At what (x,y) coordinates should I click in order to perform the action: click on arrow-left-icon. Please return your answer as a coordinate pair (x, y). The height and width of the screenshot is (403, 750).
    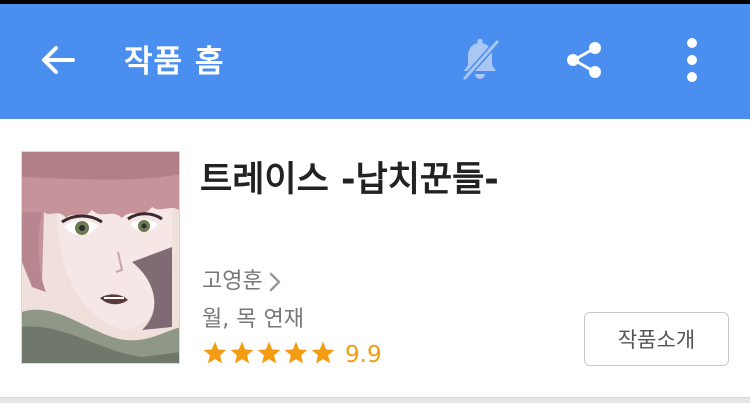
    Looking at the image, I should click on (58, 62).